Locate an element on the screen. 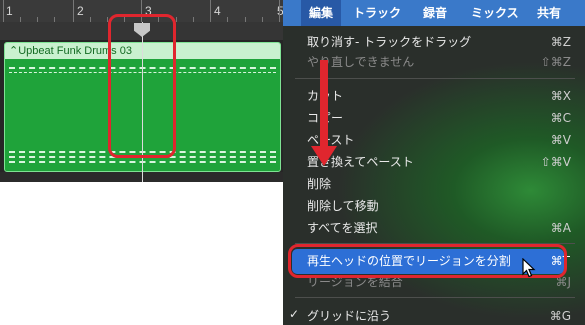 The width and height of the screenshot is (585, 325). menu-mix: ミックス is located at coordinates (495, 13).